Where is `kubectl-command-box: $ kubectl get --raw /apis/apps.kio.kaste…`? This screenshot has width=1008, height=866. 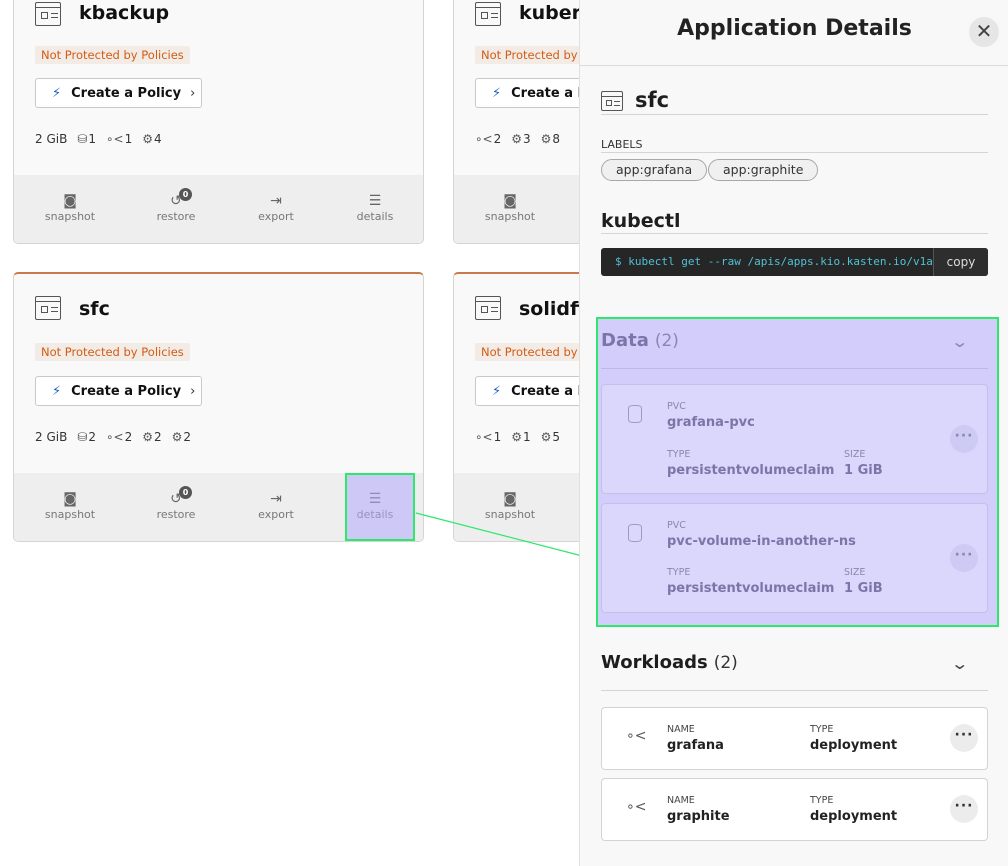
kubectl-command-box: $ kubectl get --raw /apis/apps.kio.kaste… is located at coordinates (794, 262).